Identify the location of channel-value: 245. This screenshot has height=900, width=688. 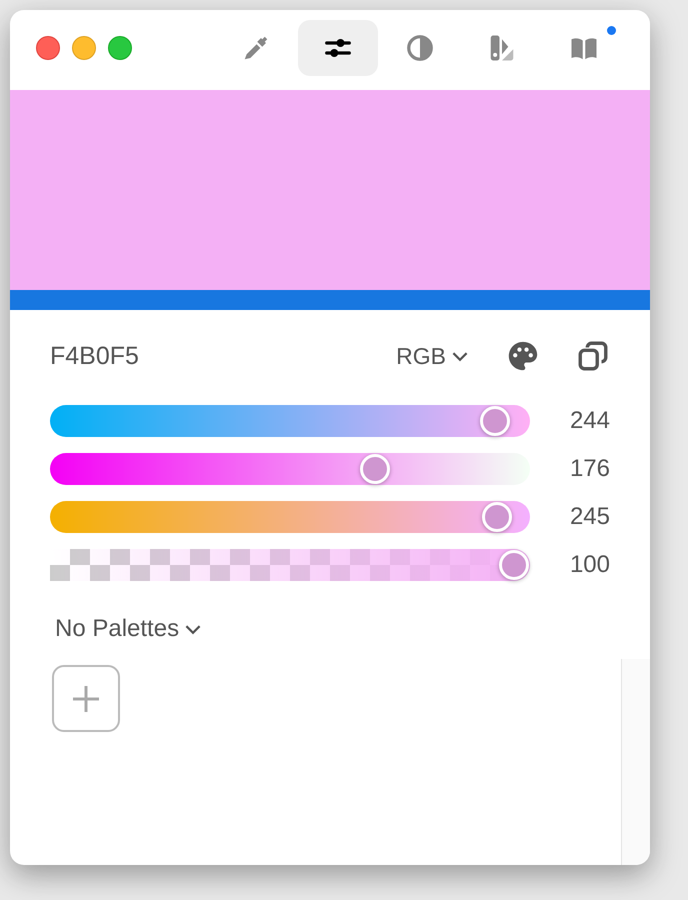
(570, 517).